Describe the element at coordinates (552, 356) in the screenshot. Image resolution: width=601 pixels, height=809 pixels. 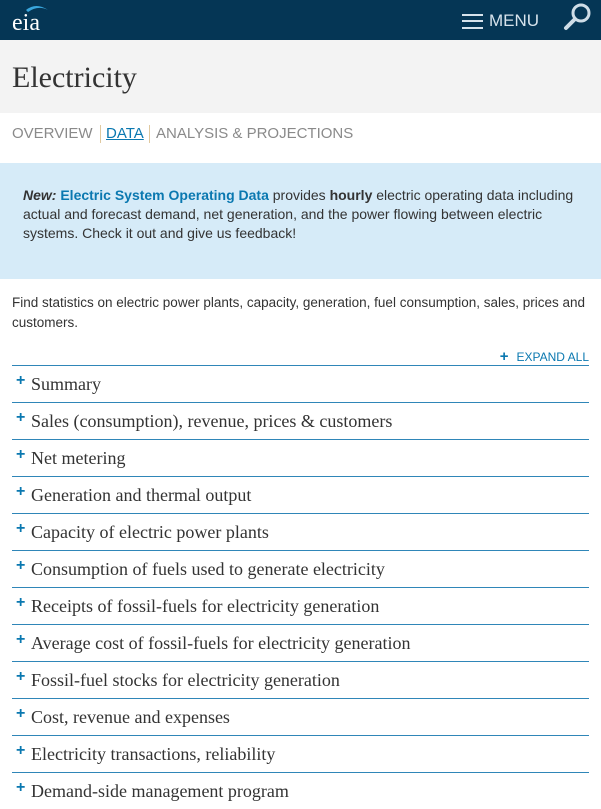
I see `expand-all-label: EXPAND ALL` at that location.